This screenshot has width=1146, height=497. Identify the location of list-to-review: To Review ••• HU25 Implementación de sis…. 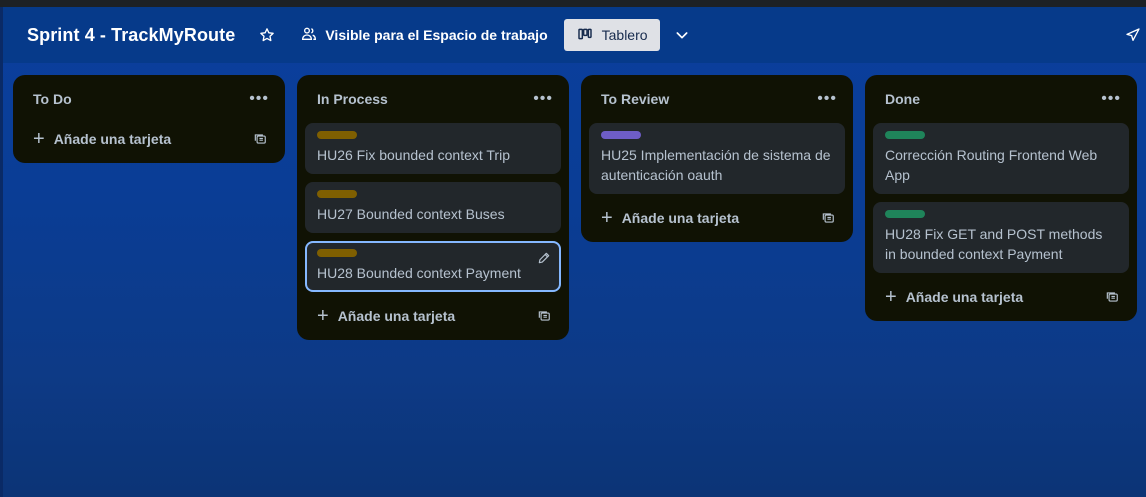
(717, 158).